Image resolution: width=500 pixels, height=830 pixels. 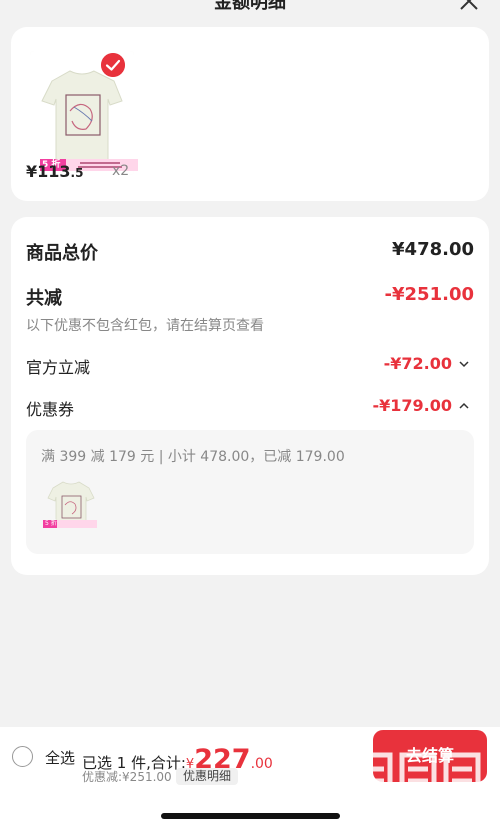 I want to click on checkmark-icon, so click(x=113, y=65).